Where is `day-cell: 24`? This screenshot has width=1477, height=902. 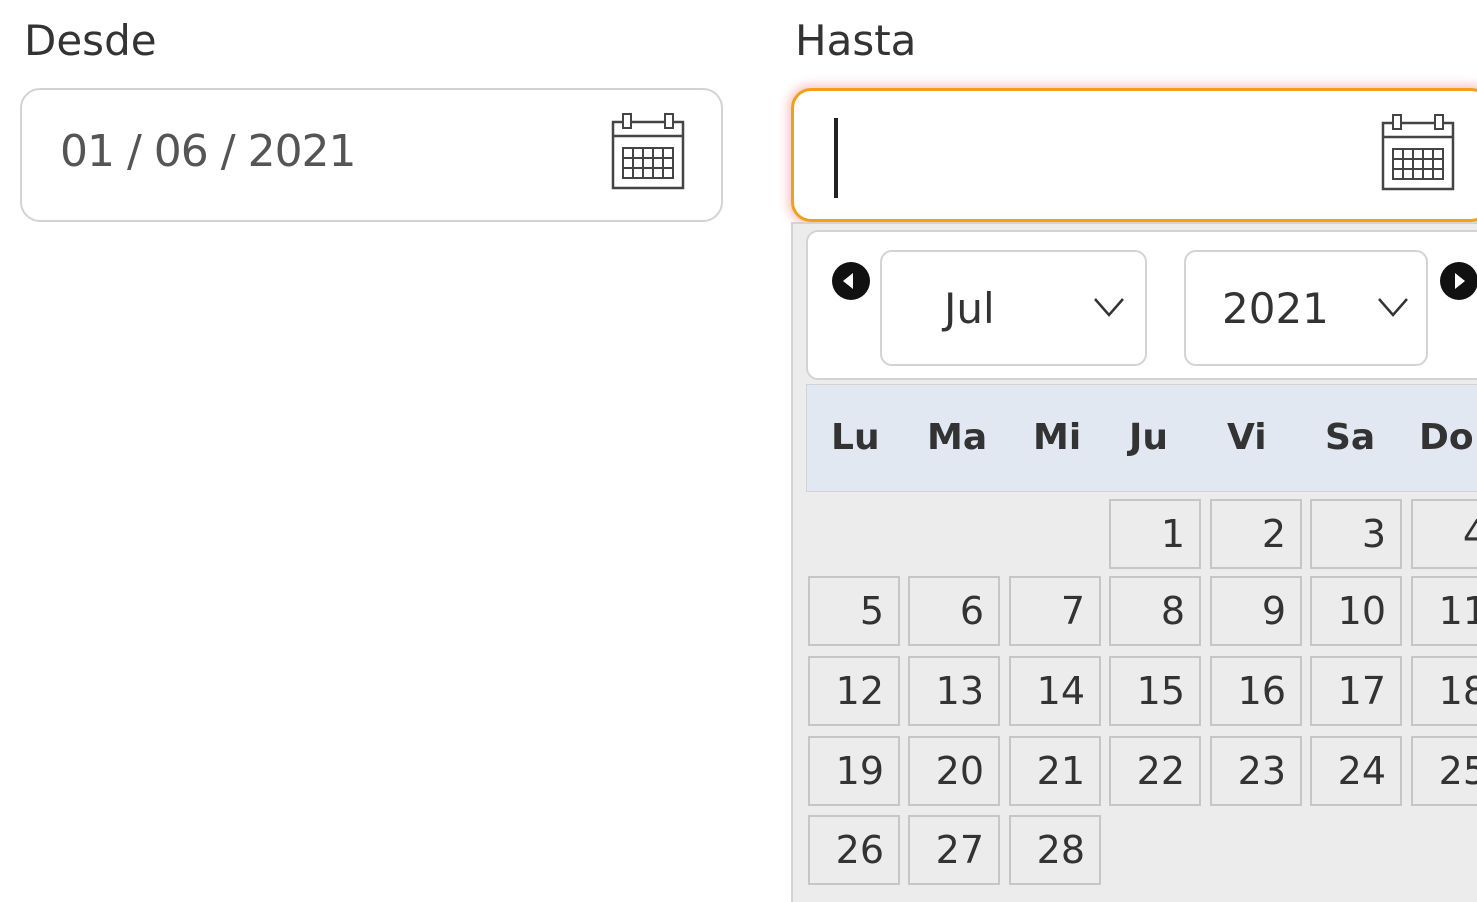 day-cell: 24 is located at coordinates (1356, 771).